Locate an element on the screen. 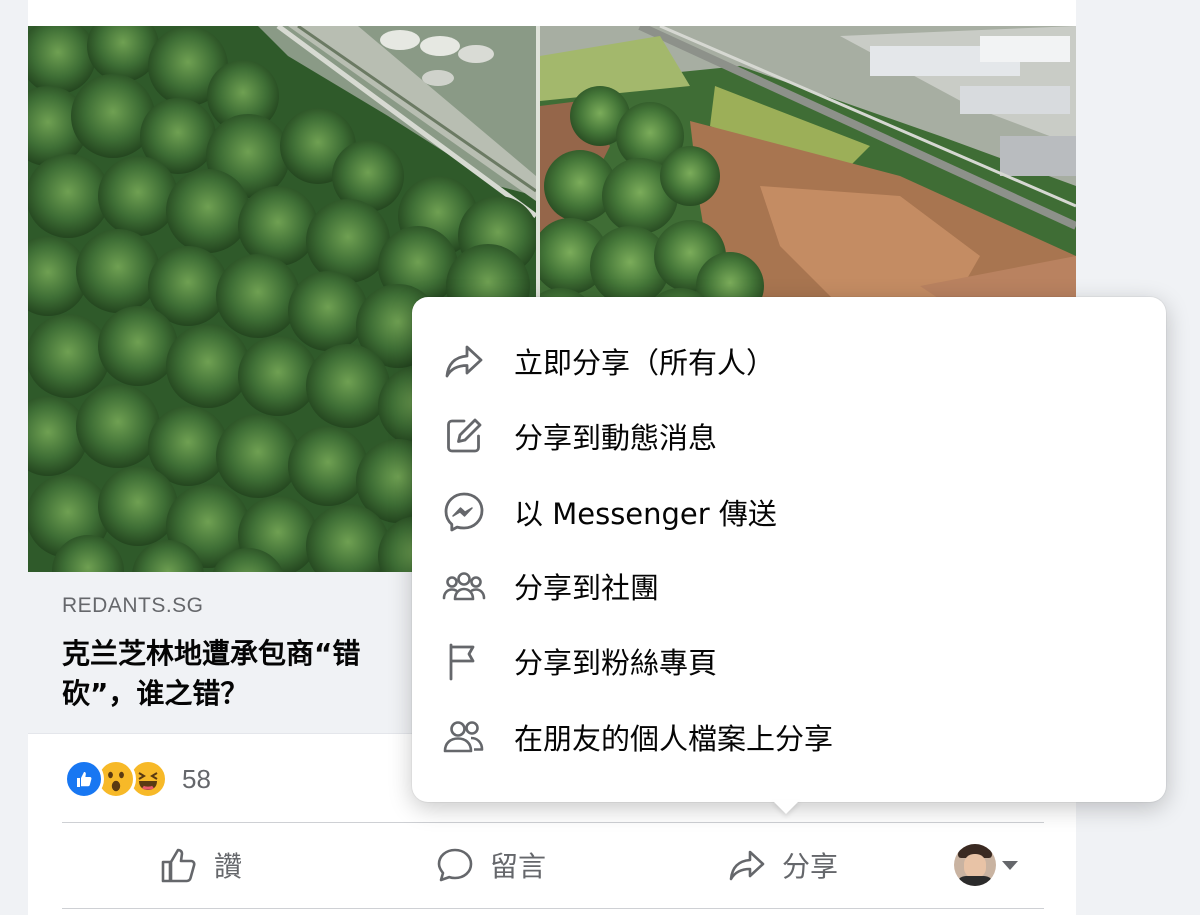  menu-item-label: 立即分享（所有人） is located at coordinates (645, 363).